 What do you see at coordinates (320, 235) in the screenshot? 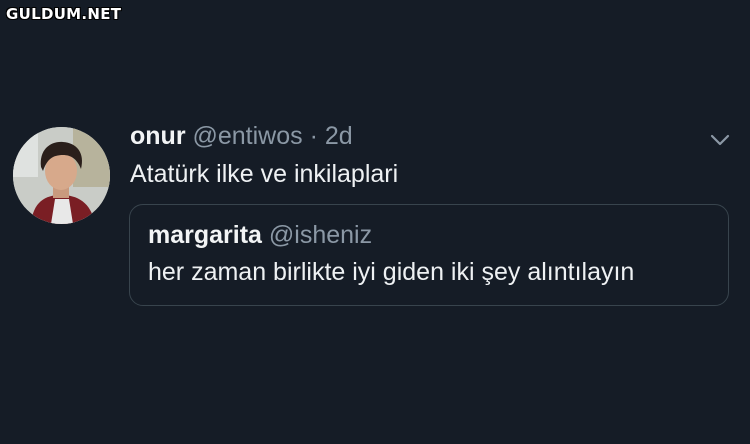
I see `quoted-user-handle: @isheniz` at bounding box center [320, 235].